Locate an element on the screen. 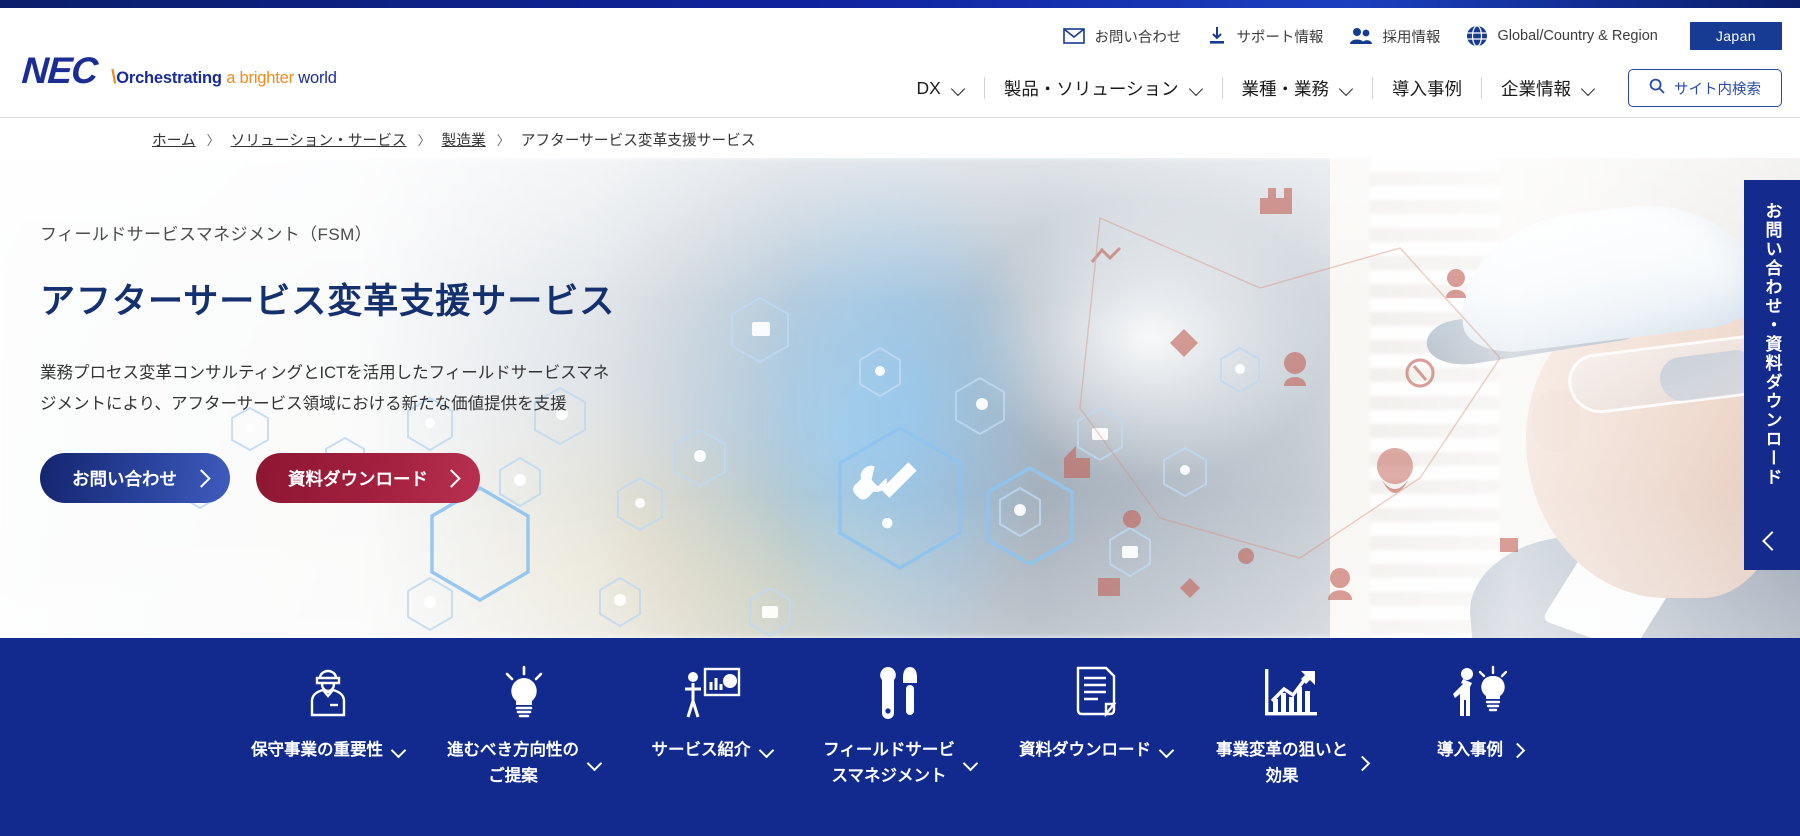  breadcrumb-item-home: ホーム is located at coordinates (174, 139).